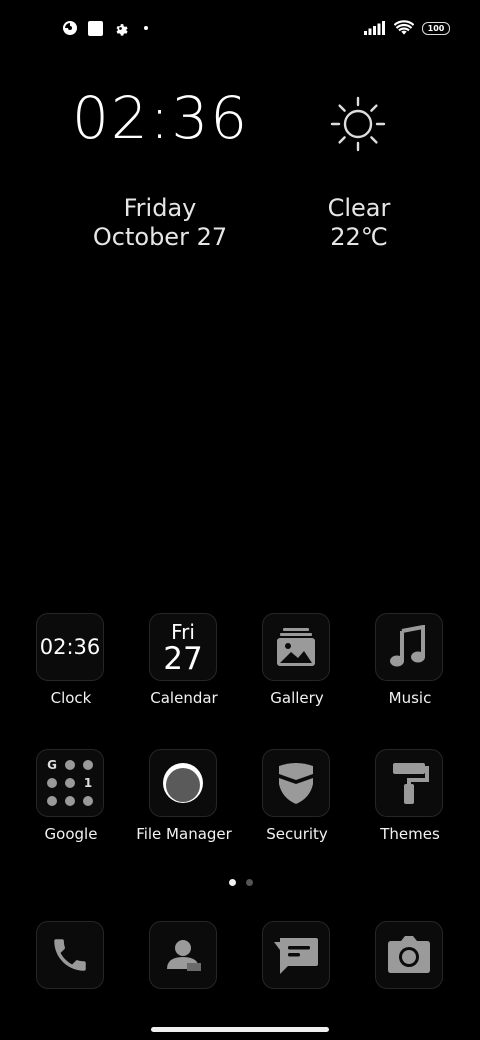 Image resolution: width=480 pixels, height=1040 pixels. What do you see at coordinates (160, 208) in the screenshot?
I see `widget-day: Friday` at bounding box center [160, 208].